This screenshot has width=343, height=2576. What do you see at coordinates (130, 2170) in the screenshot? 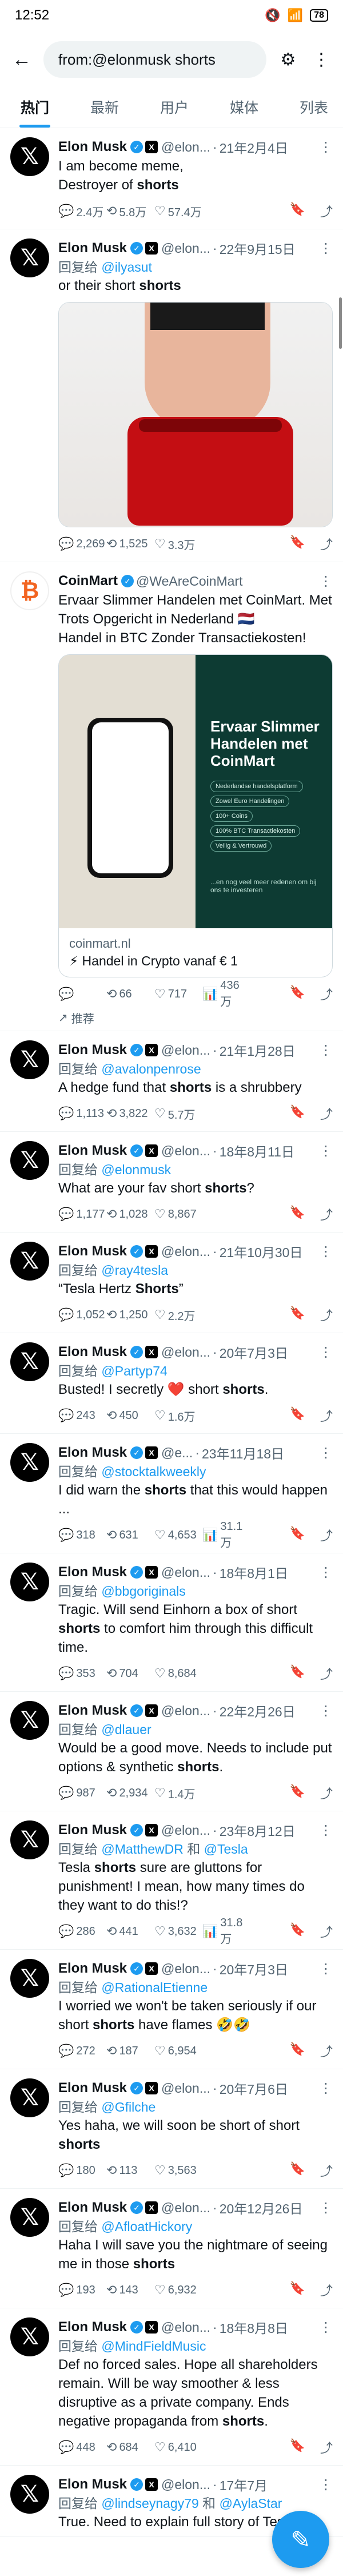
I see `metric-retweets: ⟲ 113` at bounding box center [130, 2170].